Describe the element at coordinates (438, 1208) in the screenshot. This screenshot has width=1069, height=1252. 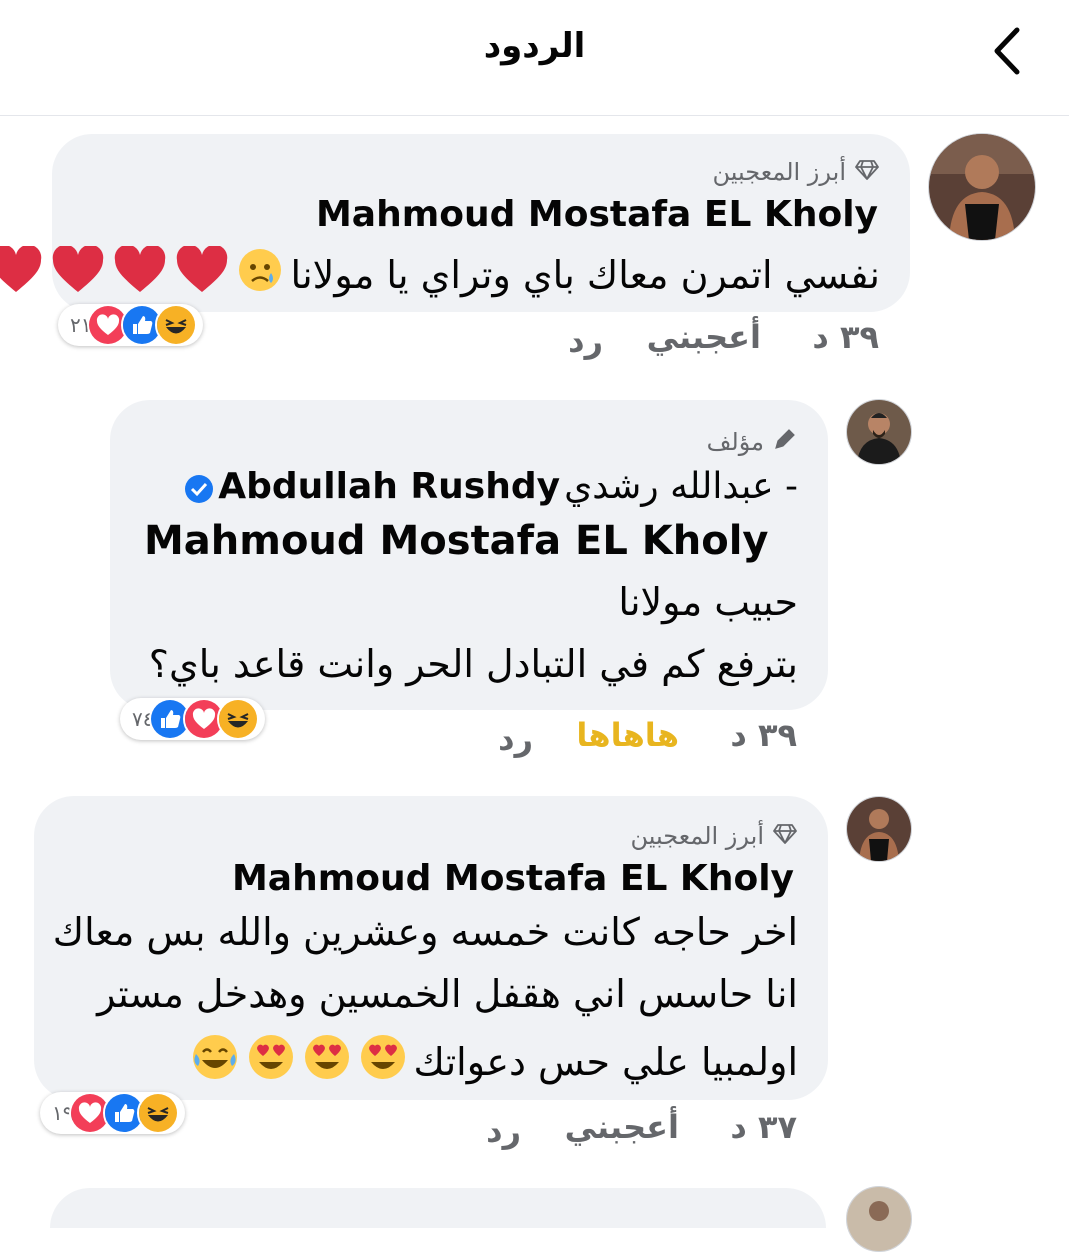
I see `comment-bubble` at that location.